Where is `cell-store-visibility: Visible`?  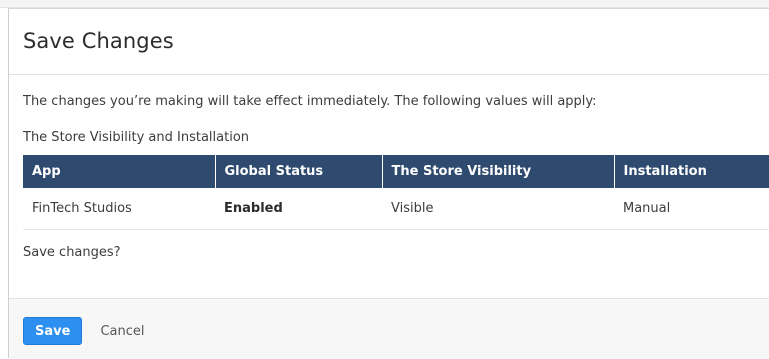 cell-store-visibility: Visible is located at coordinates (498, 209).